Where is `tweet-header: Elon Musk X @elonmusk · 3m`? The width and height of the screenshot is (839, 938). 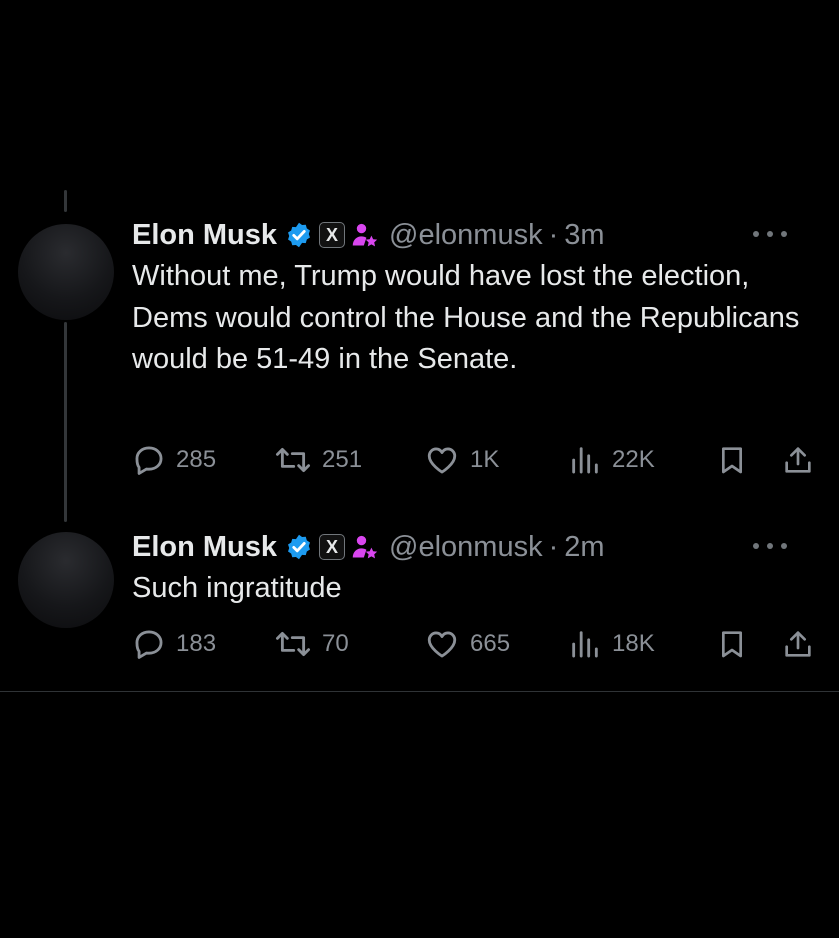
tweet-header: Elon Musk X @elonmusk · 3m is located at coordinates (470, 235).